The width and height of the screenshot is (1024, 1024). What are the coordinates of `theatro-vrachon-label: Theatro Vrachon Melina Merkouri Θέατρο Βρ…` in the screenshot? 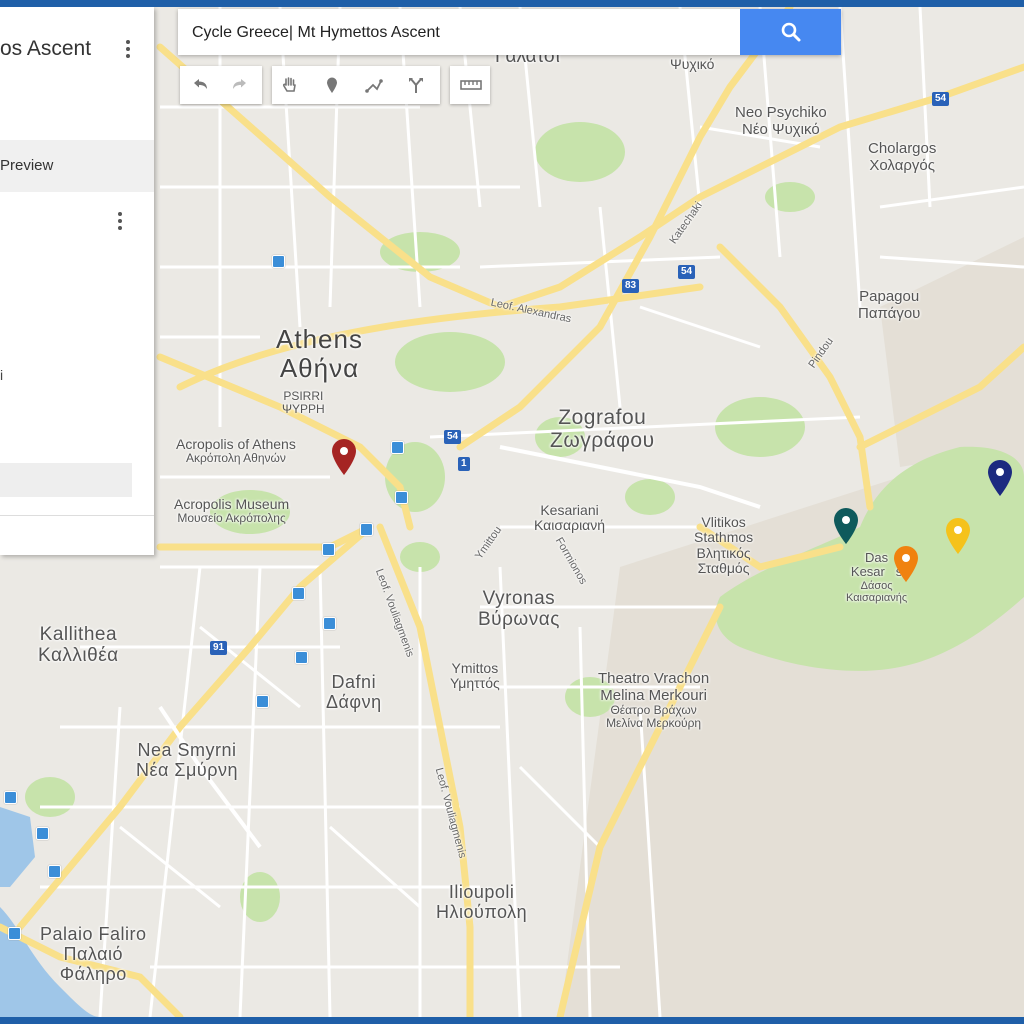 It's located at (654, 700).